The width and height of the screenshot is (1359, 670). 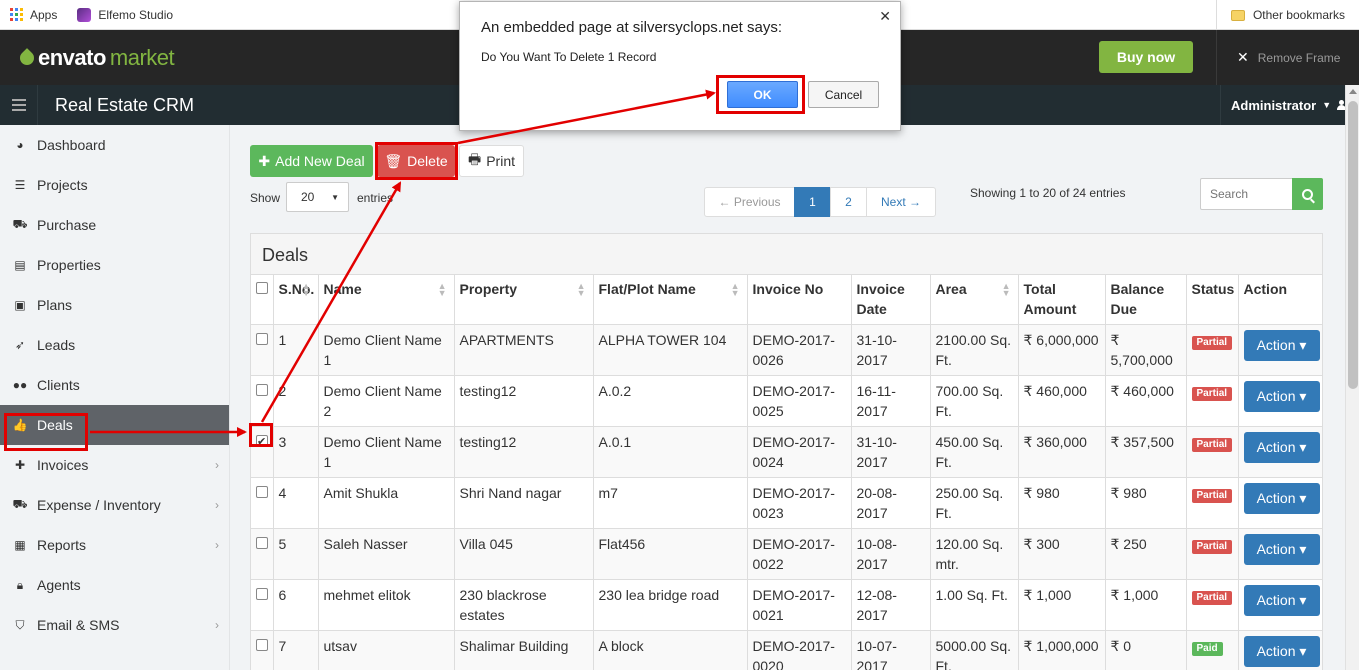 What do you see at coordinates (296, 503) in the screenshot?
I see `cell-sno: 4` at bounding box center [296, 503].